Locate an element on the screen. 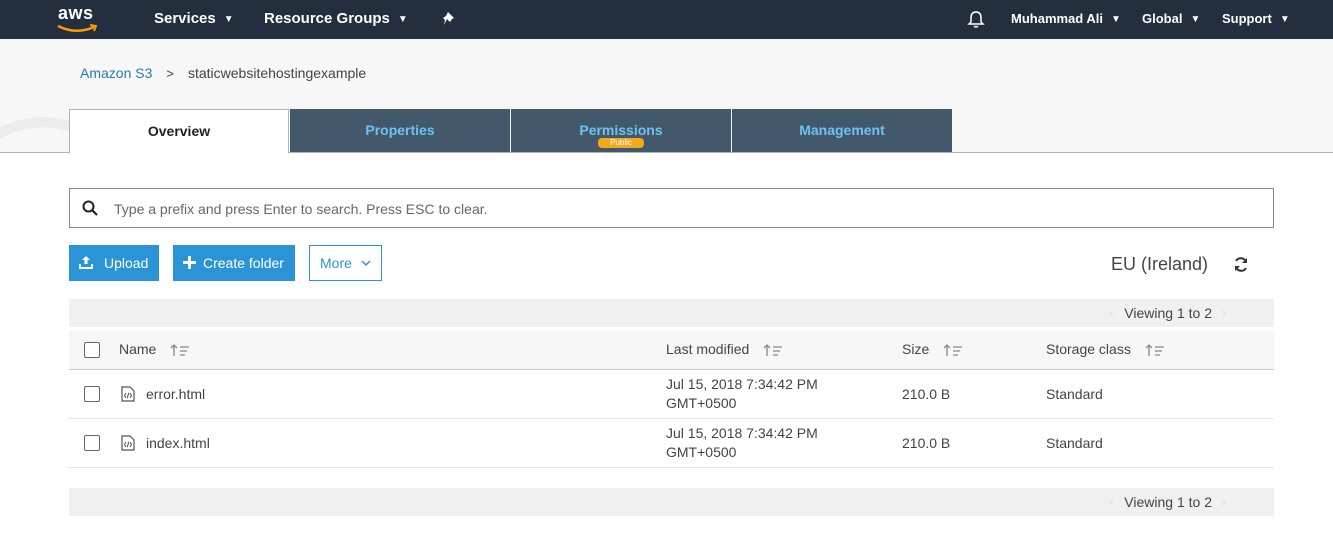 The height and width of the screenshot is (537, 1333). column-size-header: Size is located at coordinates (932, 349).